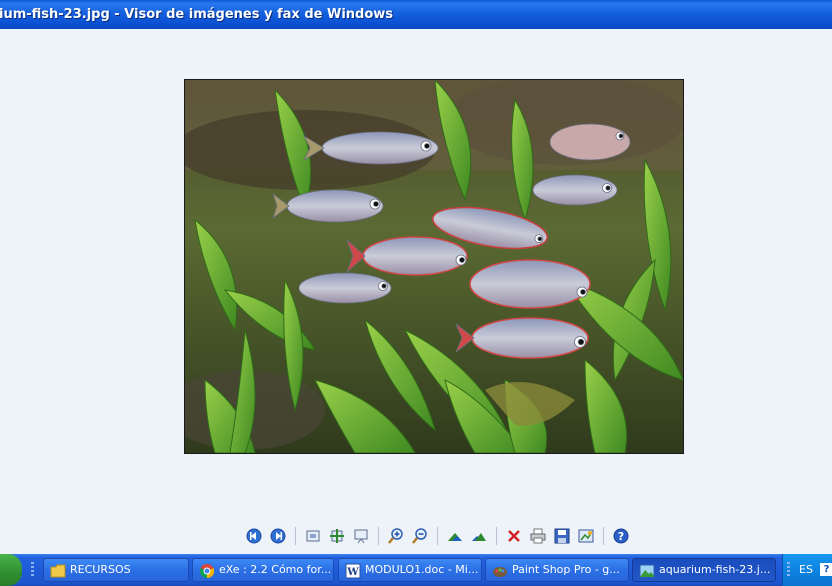 The height and width of the screenshot is (586, 832). I want to click on previous-image-button, so click(254, 536).